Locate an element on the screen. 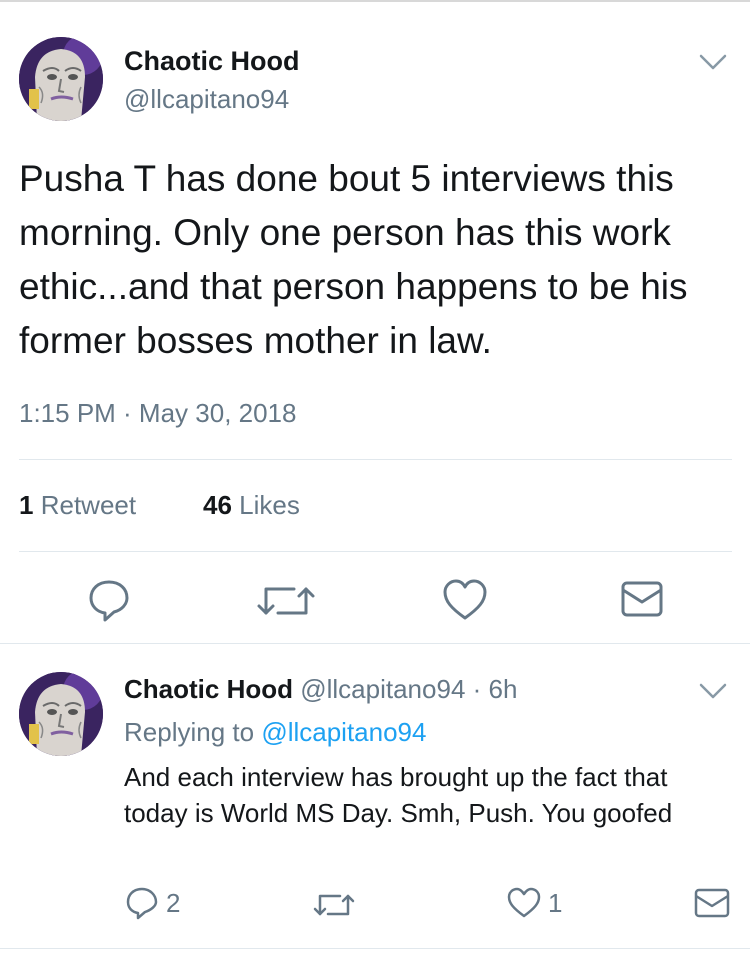 This screenshot has width=750, height=954. replying-to: Replying to @llcapitano94 is located at coordinates (275, 732).